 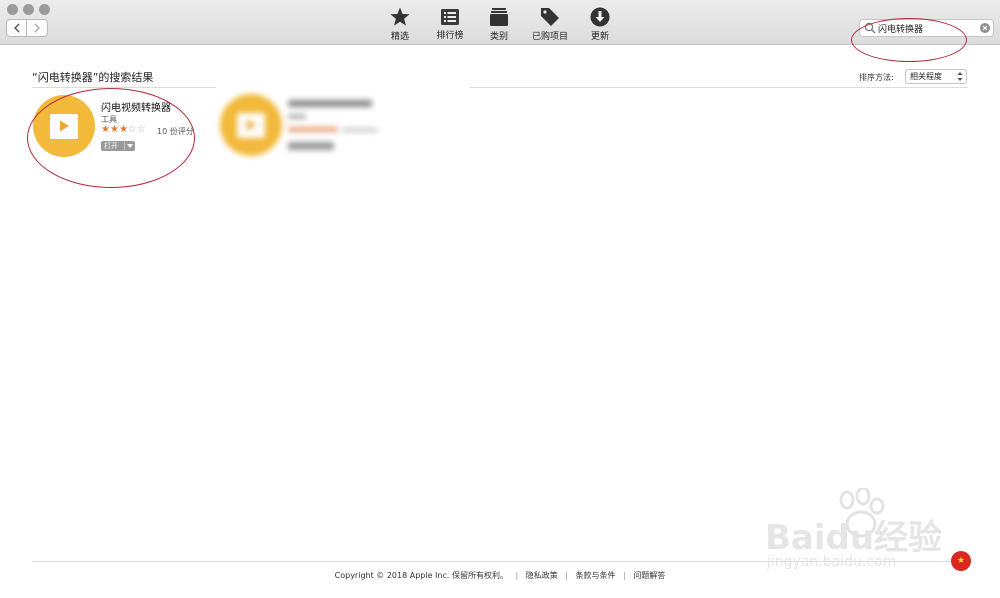 I want to click on toolbar-purchased-label: 已购项目, so click(x=549, y=37).